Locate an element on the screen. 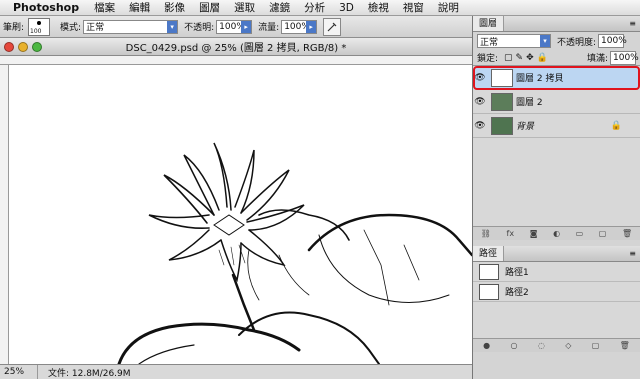 The image size is (640, 379). flow-input: 100% ▸ is located at coordinates (299, 26).